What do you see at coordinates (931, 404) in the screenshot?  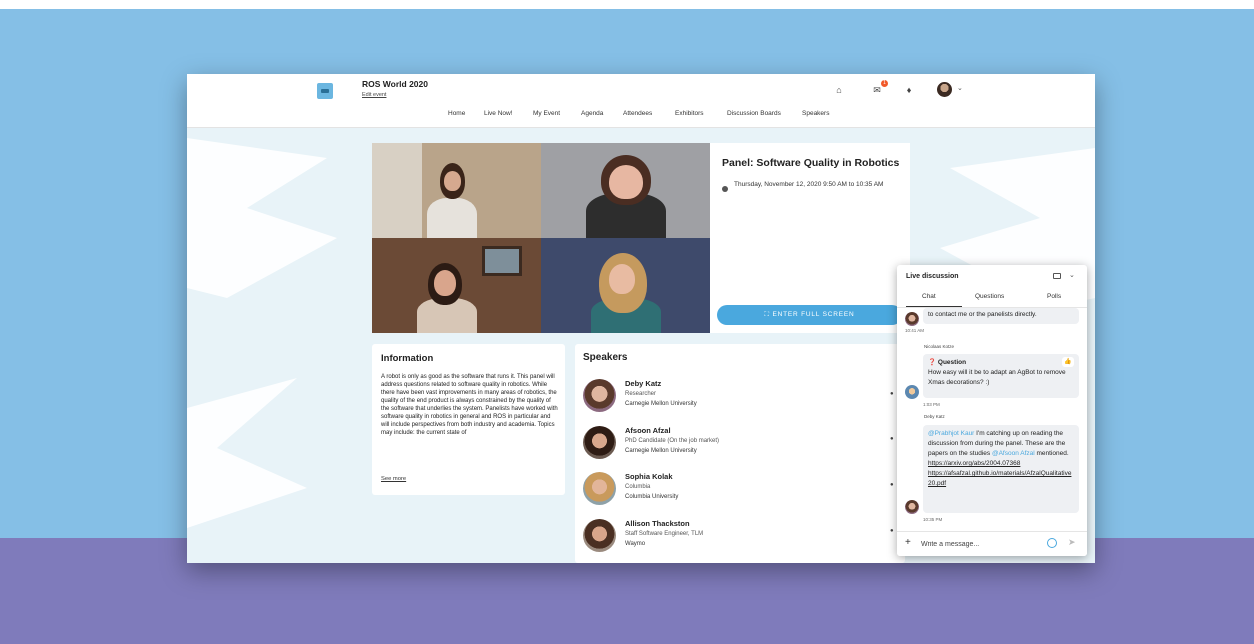 I see `chat-timestamp: 1:03 PM` at bounding box center [931, 404].